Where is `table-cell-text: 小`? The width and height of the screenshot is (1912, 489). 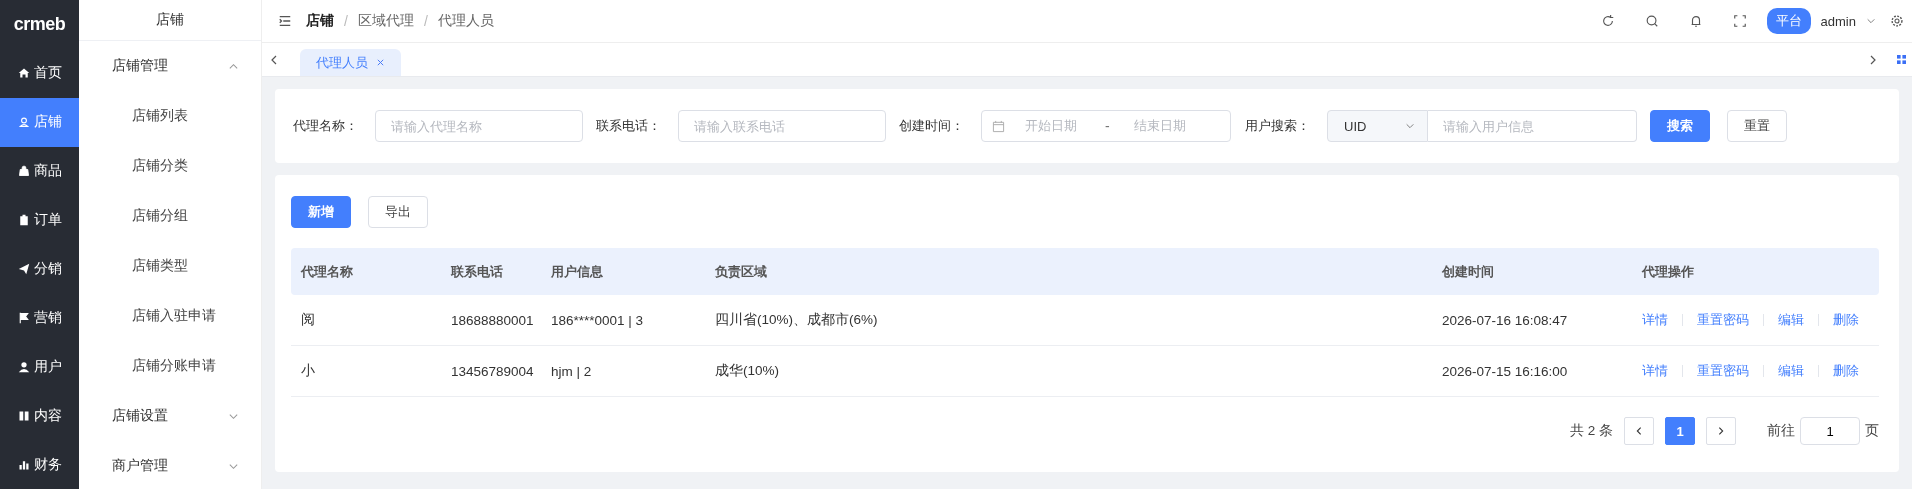
table-cell-text: 小 is located at coordinates (308, 371).